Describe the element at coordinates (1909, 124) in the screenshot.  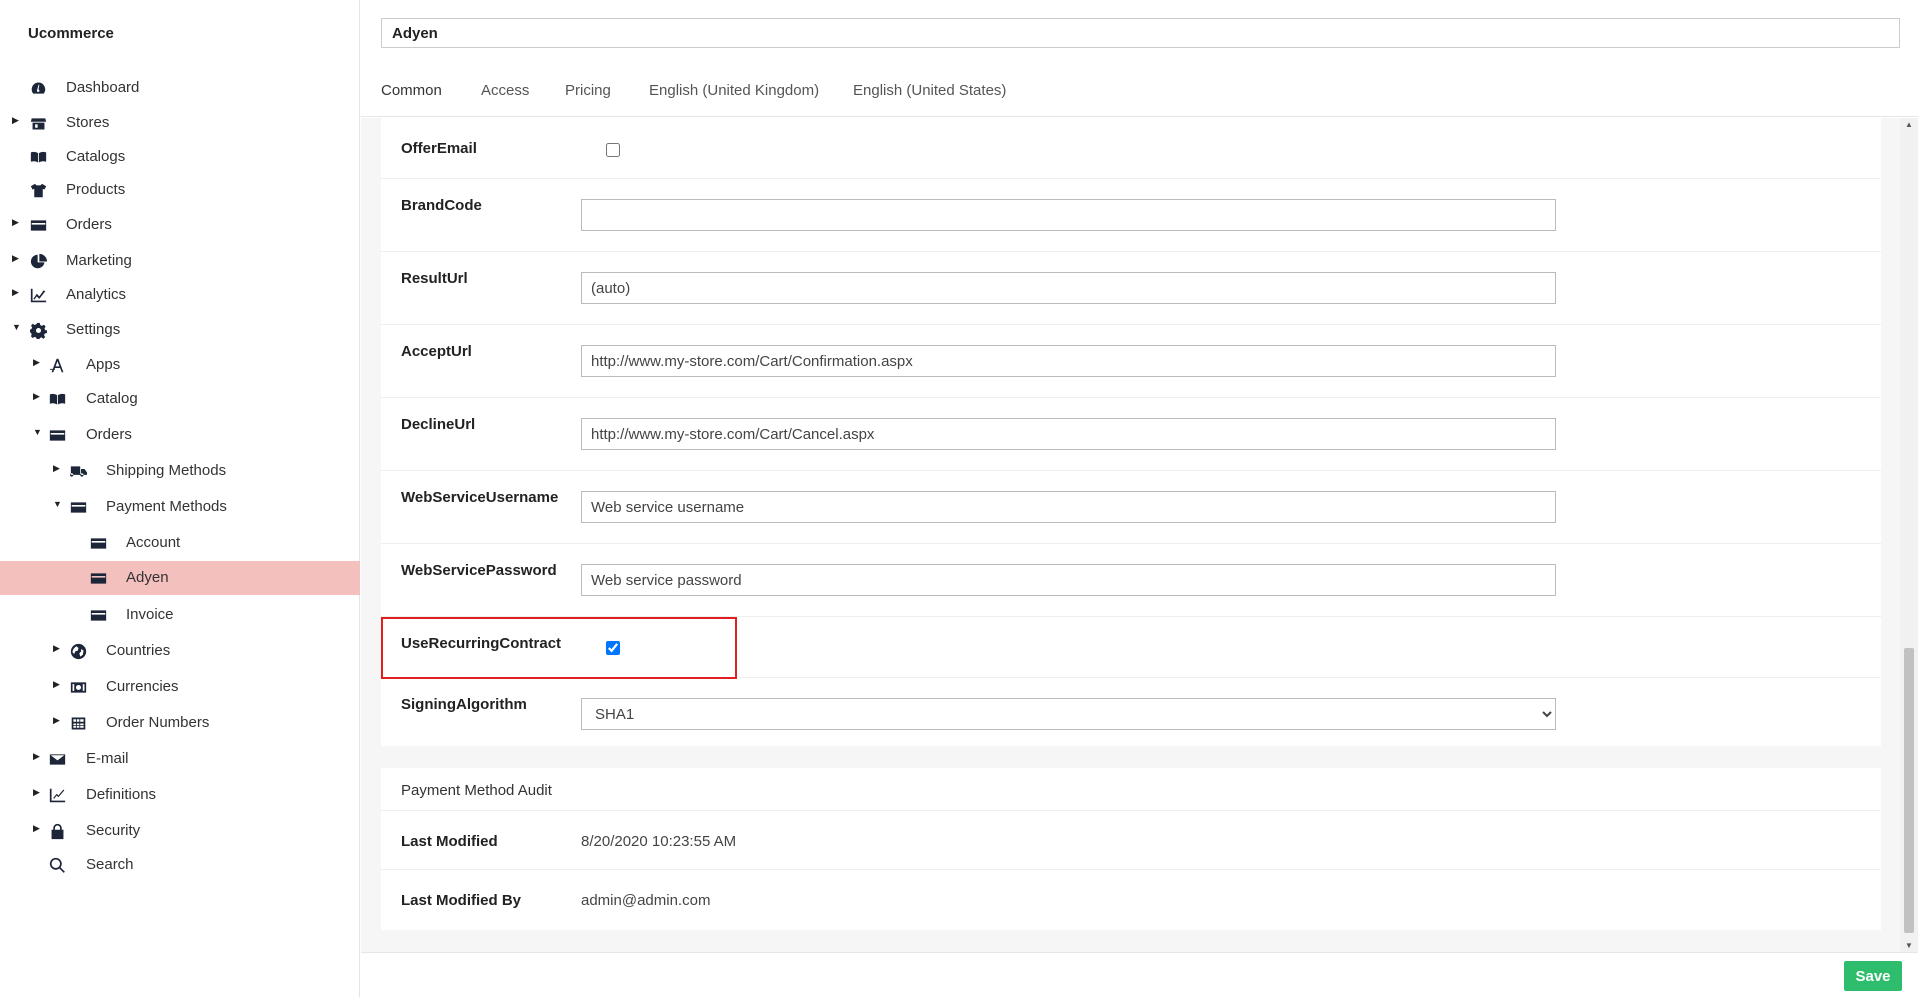
I see `scroll-up-icon: ▲` at that location.